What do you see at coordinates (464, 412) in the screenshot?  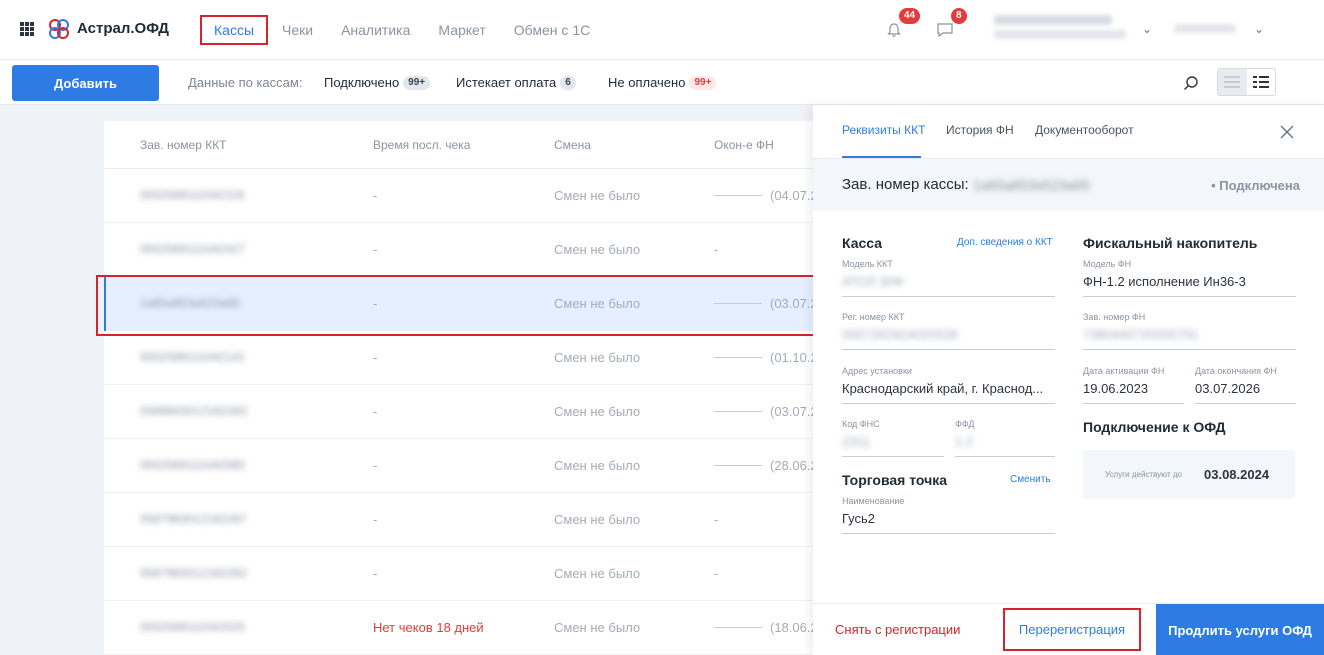 I see `table-row: 0589843012182283 - Смен не было (03.07.2` at bounding box center [464, 412].